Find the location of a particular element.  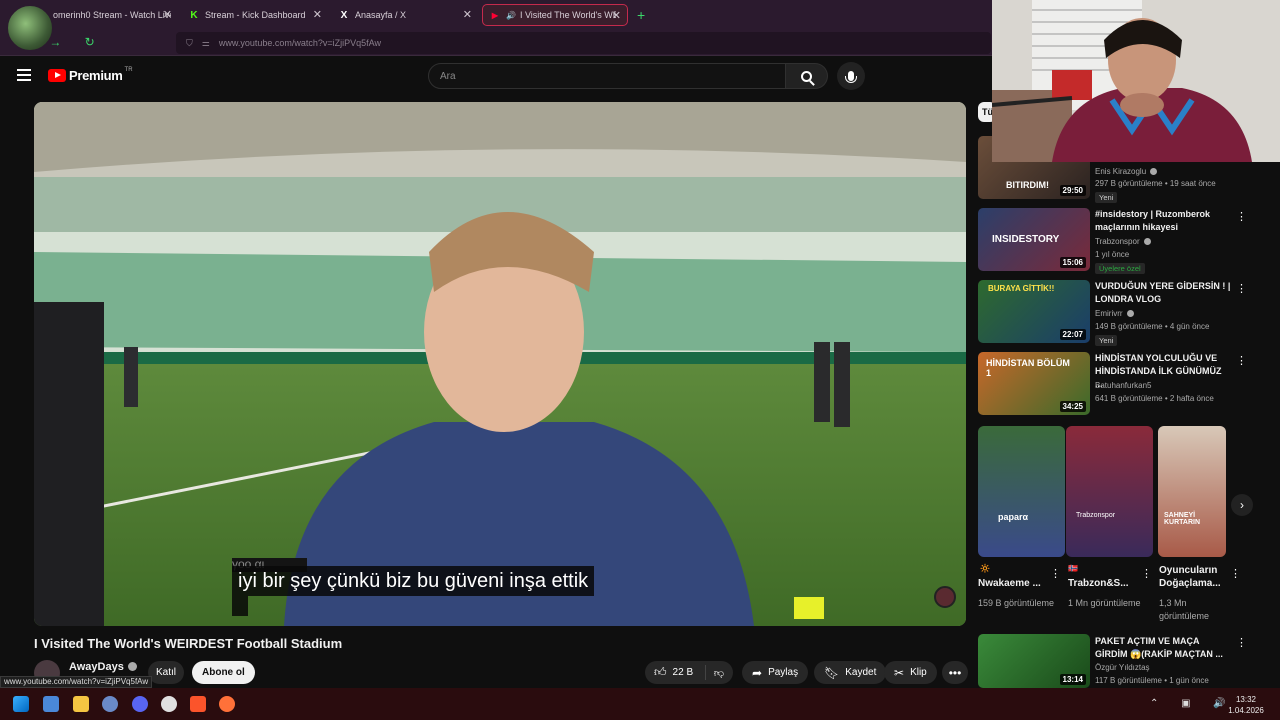

save-button: 🔖︎ Kaydet is located at coordinates (850, 672).